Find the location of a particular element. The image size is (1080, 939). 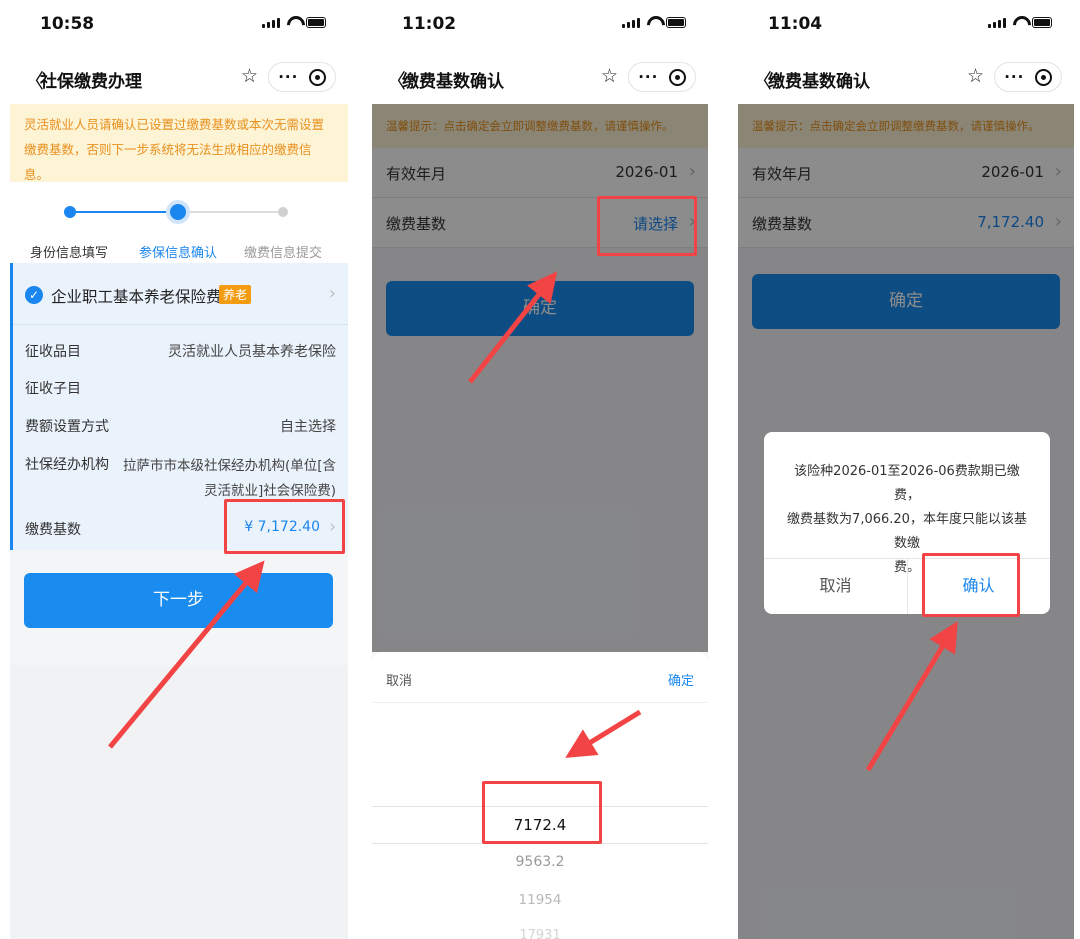

dialog-line: 缴费基数为7,066.20，本年度只能以该基数缴 is located at coordinates (907, 531).